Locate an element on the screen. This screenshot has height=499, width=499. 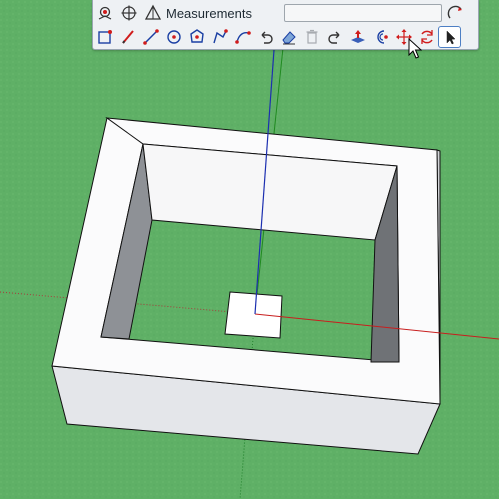
tape-measure-icon is located at coordinates (456, 13).